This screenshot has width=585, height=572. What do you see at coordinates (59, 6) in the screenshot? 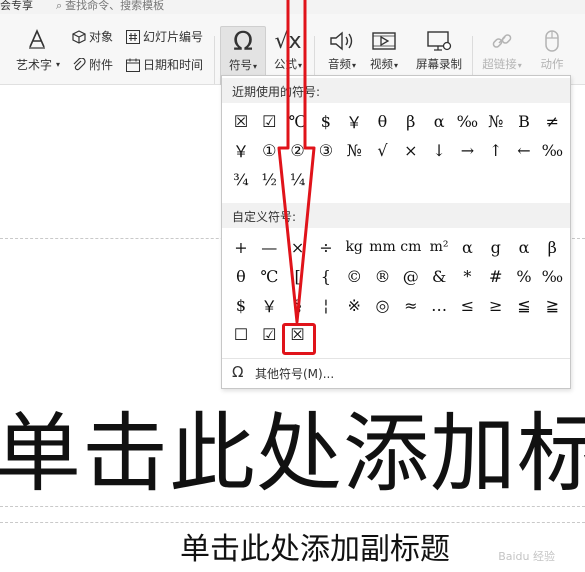
I see `search-icon: ⌕` at bounding box center [59, 6].